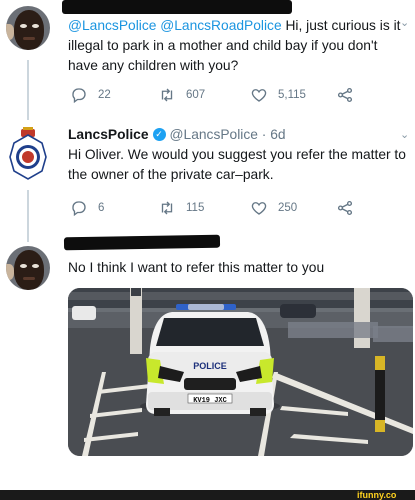 The image size is (415, 500). I want to click on author-name: LancsPolice, so click(108, 134).